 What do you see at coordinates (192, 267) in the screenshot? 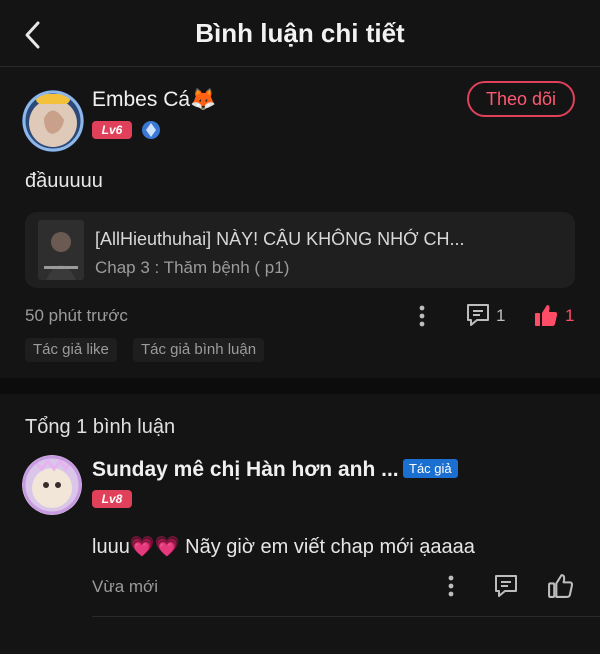
I see `chapter-subtitle: Chap 3 : Thăm bệnh ( p1)` at bounding box center [192, 267].